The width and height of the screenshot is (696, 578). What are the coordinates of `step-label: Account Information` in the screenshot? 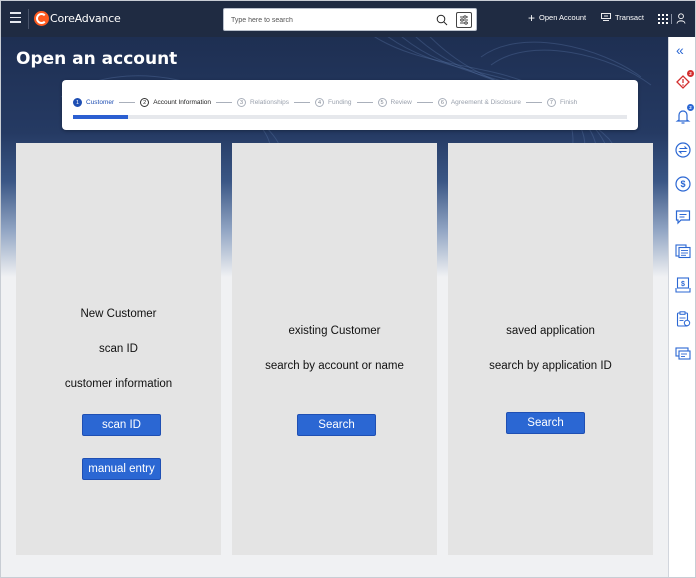 It's located at (182, 102).